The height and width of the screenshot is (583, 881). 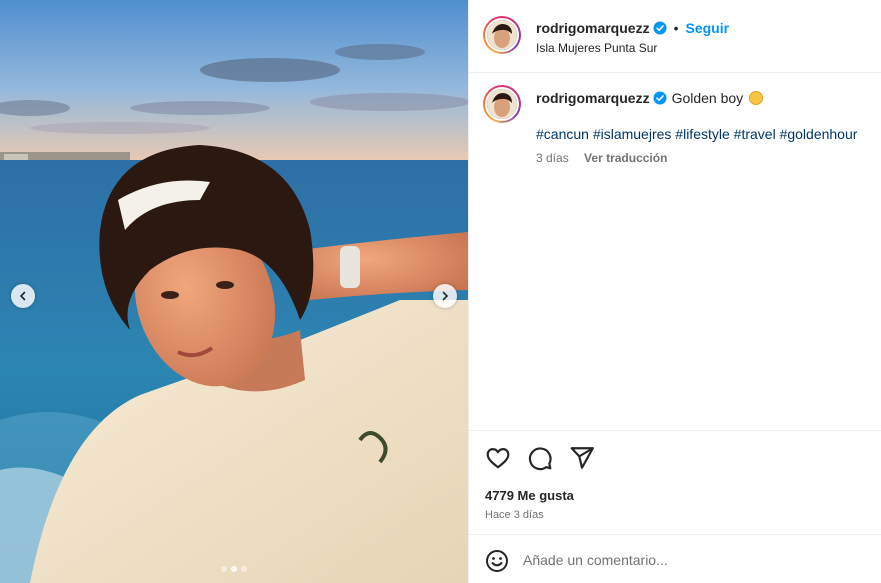 I want to click on carousel-next-button, so click(x=445, y=296).